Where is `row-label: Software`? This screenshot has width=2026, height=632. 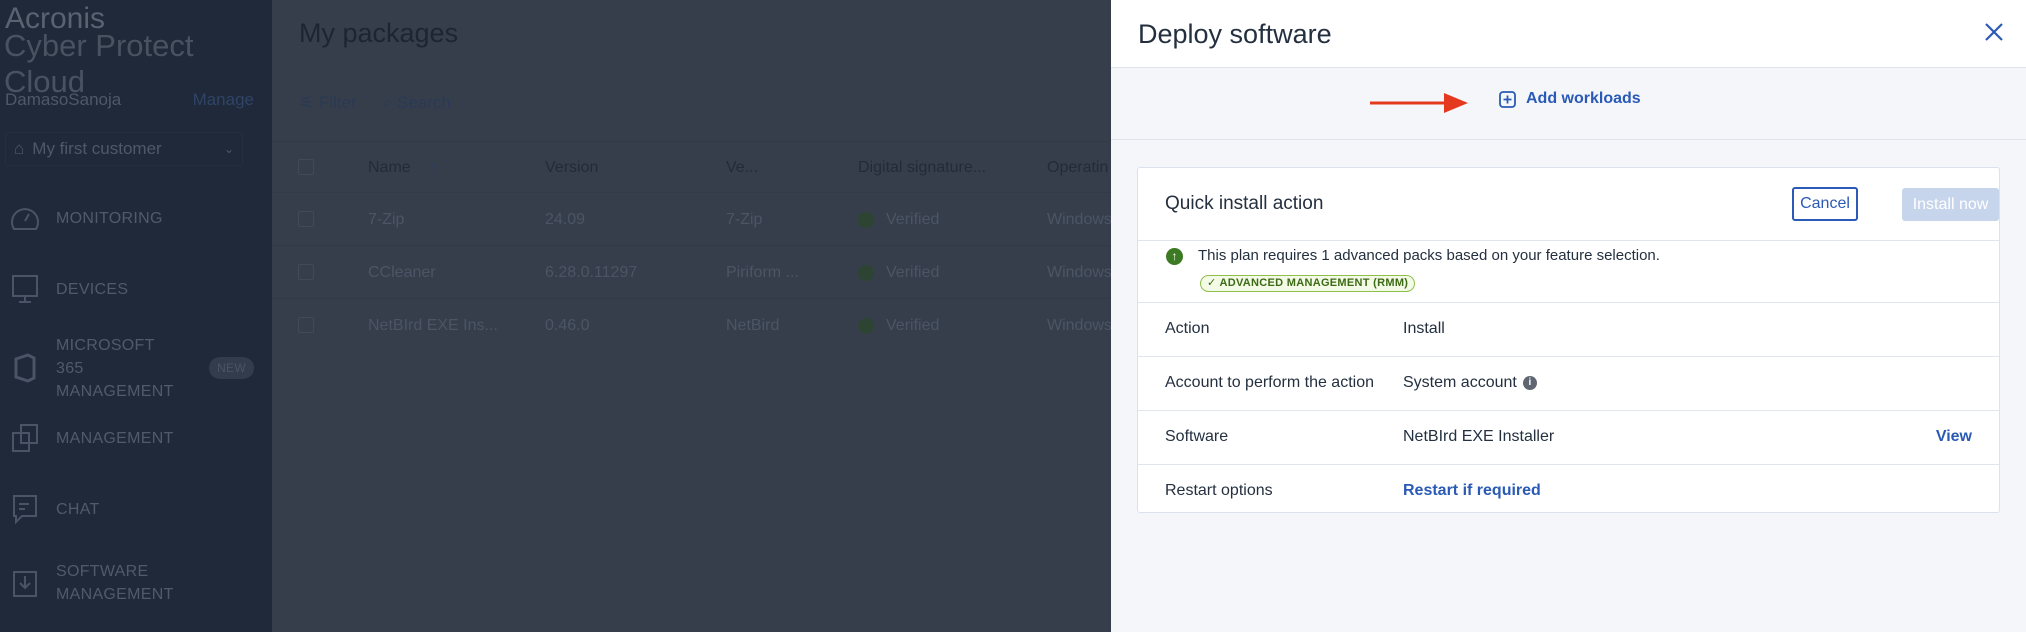
row-label: Software is located at coordinates (1197, 436).